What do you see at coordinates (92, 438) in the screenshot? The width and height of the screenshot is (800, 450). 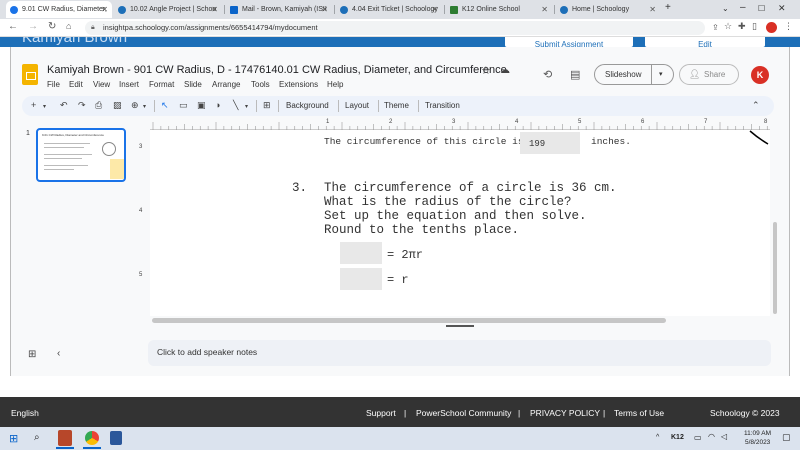 I see `chrome-app-icon` at bounding box center [92, 438].